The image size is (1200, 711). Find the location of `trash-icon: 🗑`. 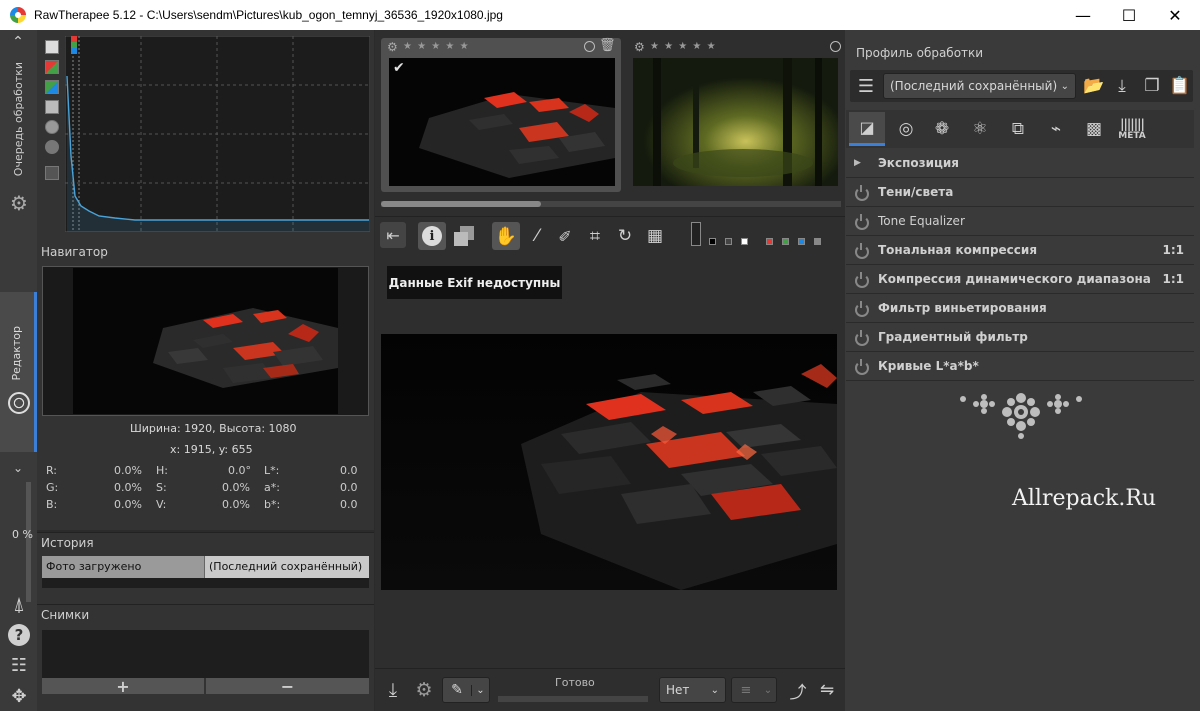

trash-icon: 🗑 is located at coordinates (607, 45).